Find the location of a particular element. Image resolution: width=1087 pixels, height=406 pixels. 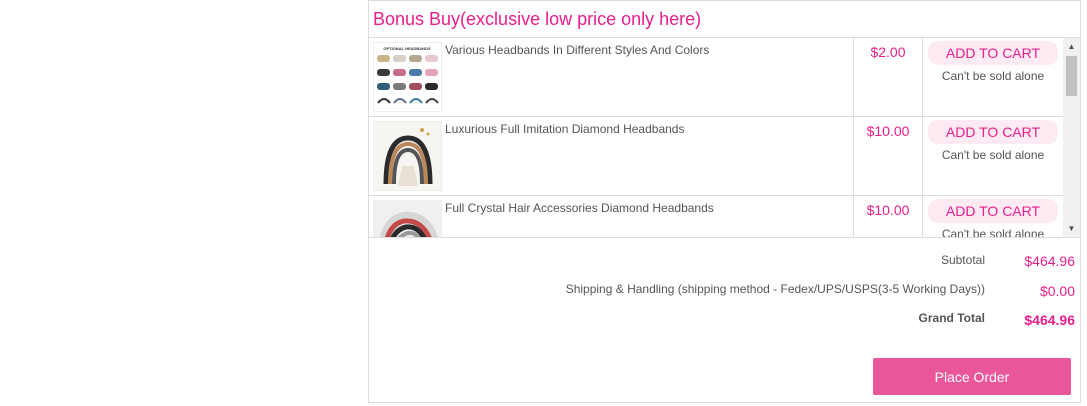

product-price: $2.00 is located at coordinates (888, 52).